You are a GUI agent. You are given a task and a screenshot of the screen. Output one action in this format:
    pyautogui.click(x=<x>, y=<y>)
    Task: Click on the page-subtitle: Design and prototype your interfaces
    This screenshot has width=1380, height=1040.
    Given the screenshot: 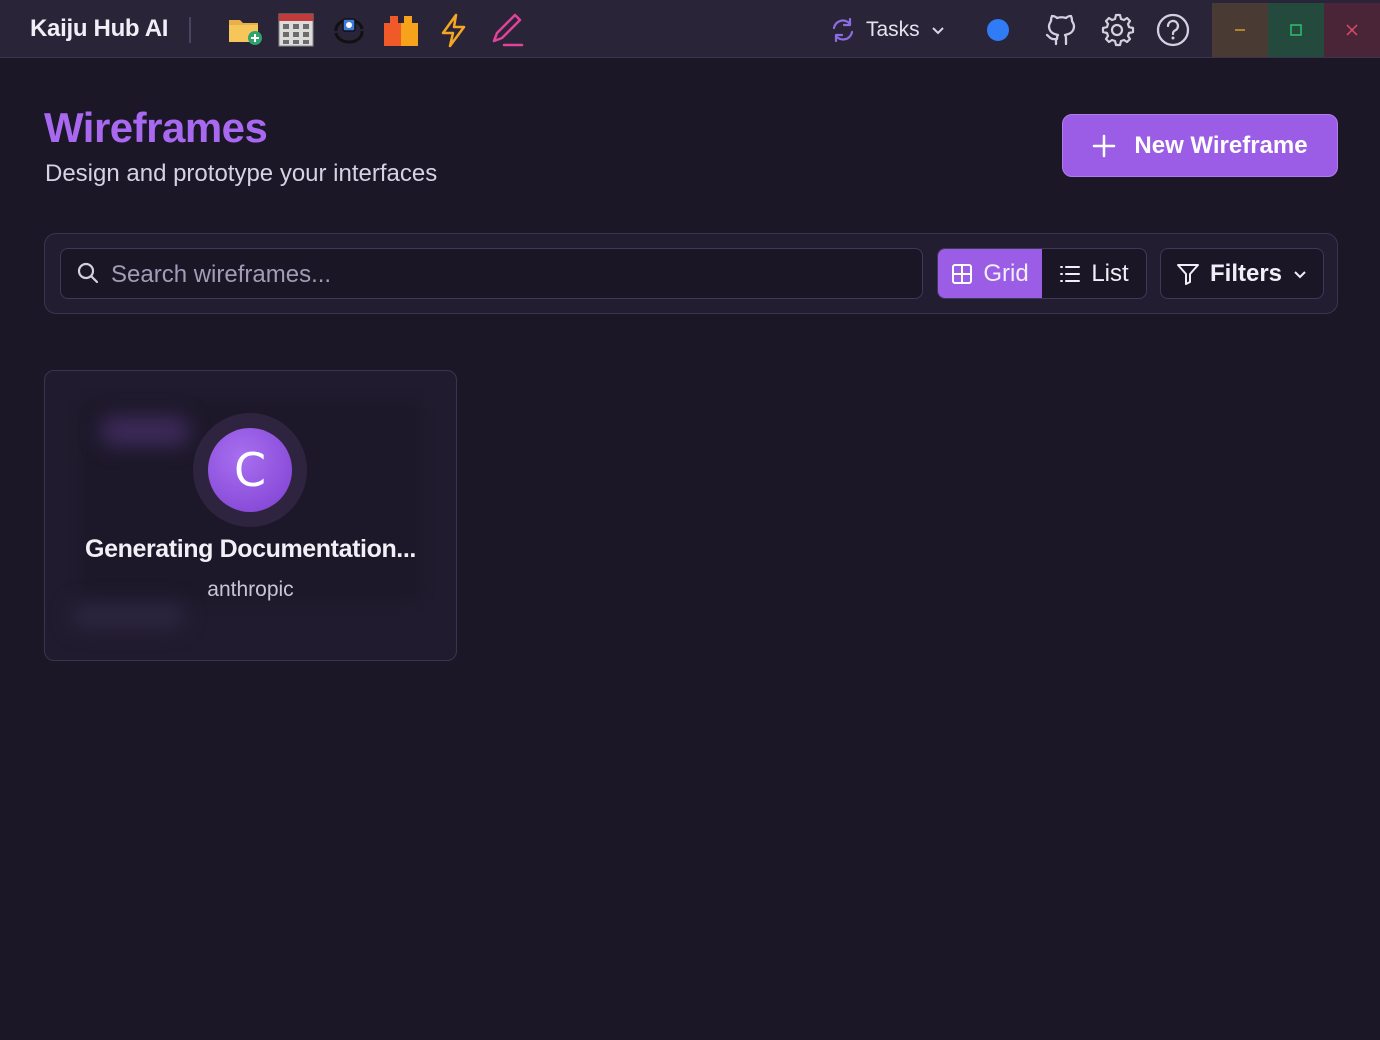 What is the action you would take?
    pyautogui.click(x=241, y=173)
    